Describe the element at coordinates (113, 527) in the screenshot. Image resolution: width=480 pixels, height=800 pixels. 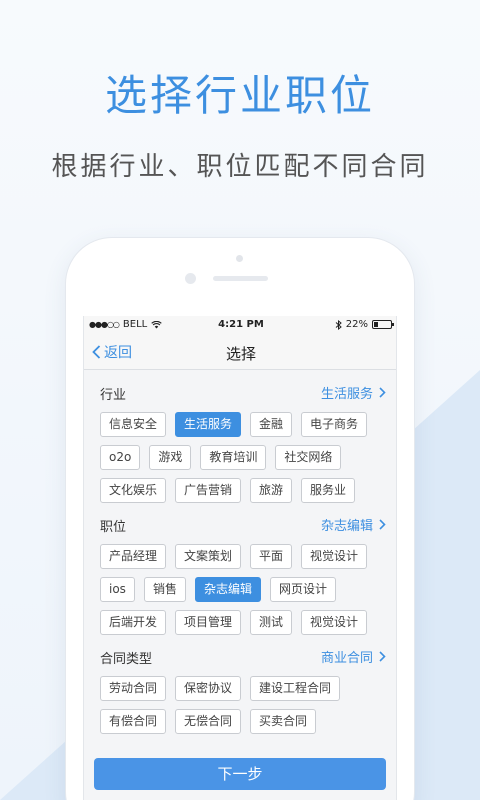
I see `section-title: 职位` at that location.